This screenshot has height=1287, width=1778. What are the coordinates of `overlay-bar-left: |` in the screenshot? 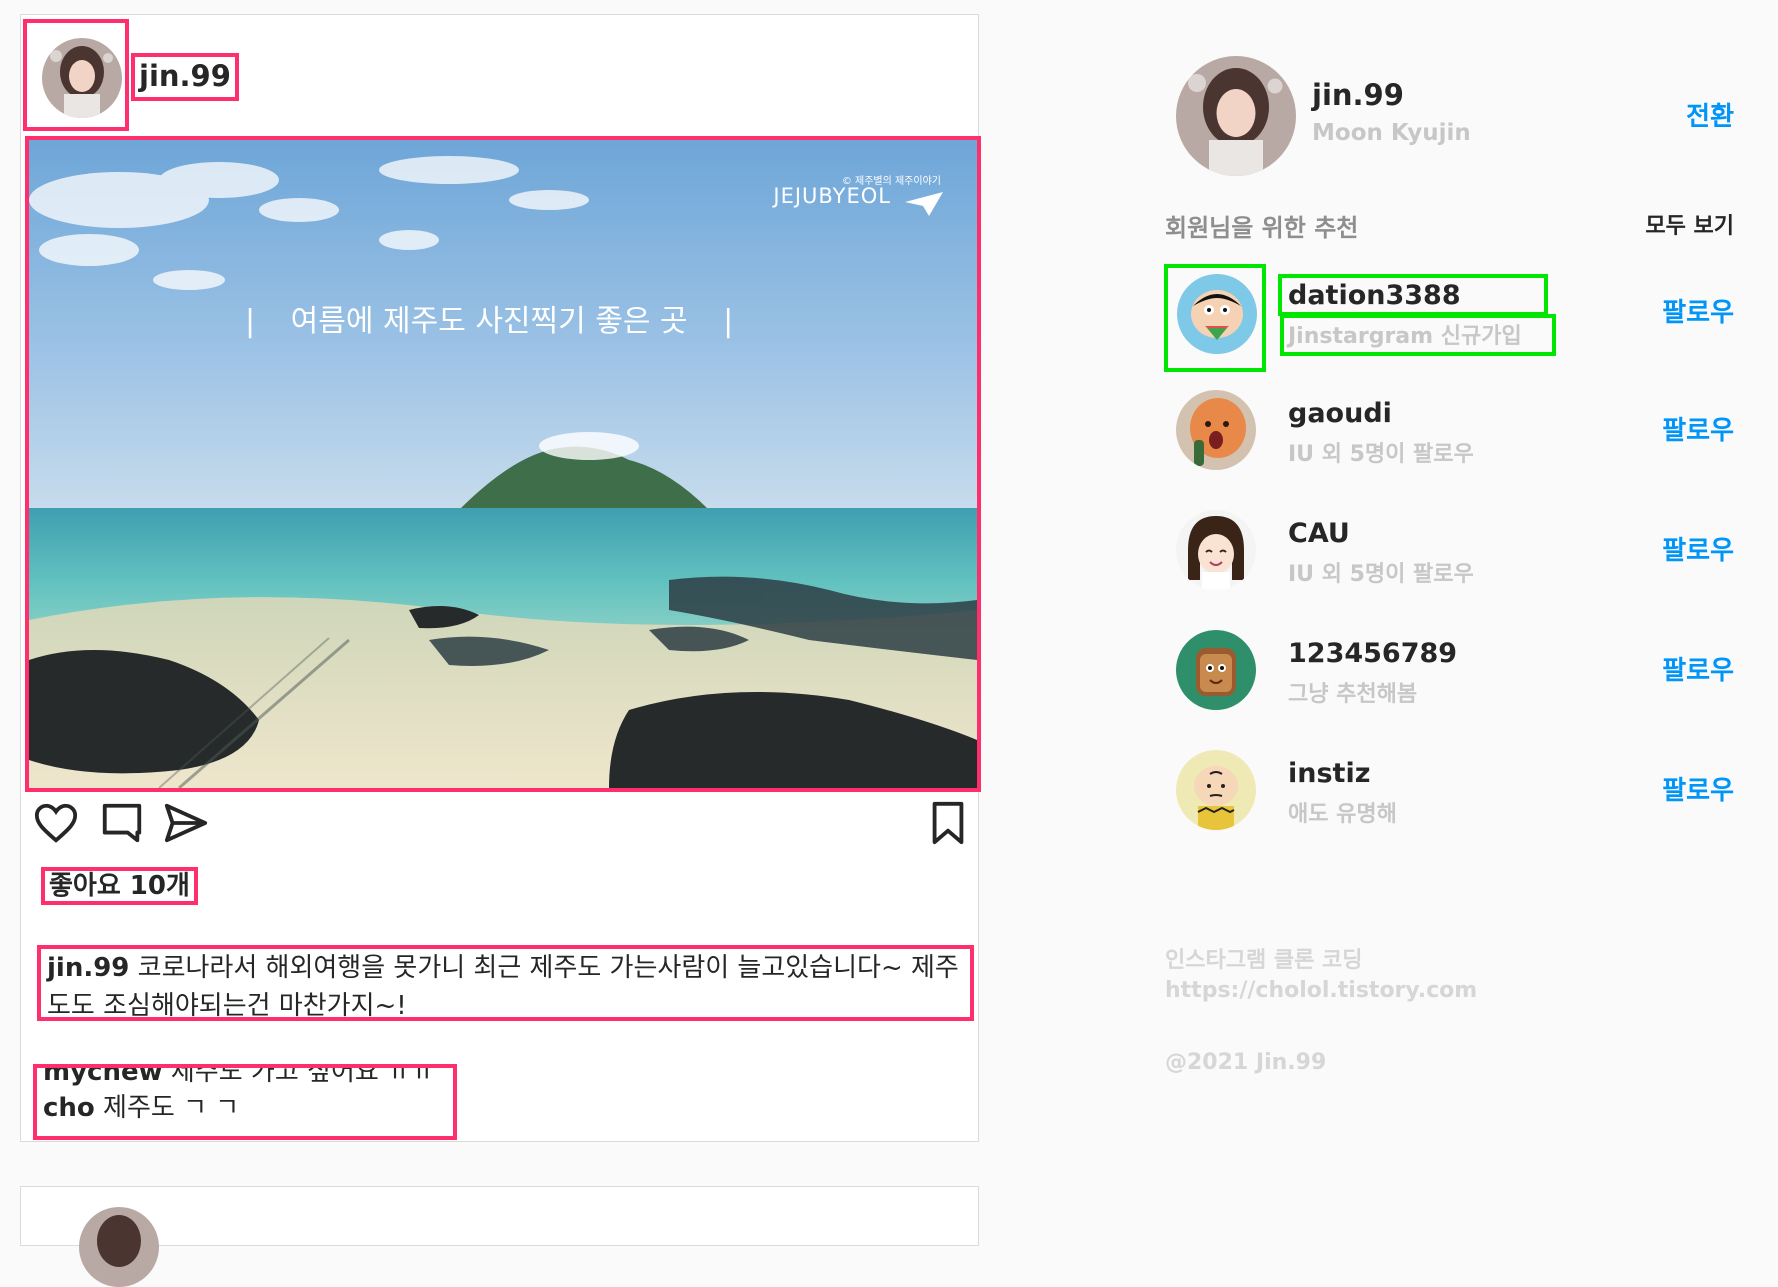 It's located at (250, 321).